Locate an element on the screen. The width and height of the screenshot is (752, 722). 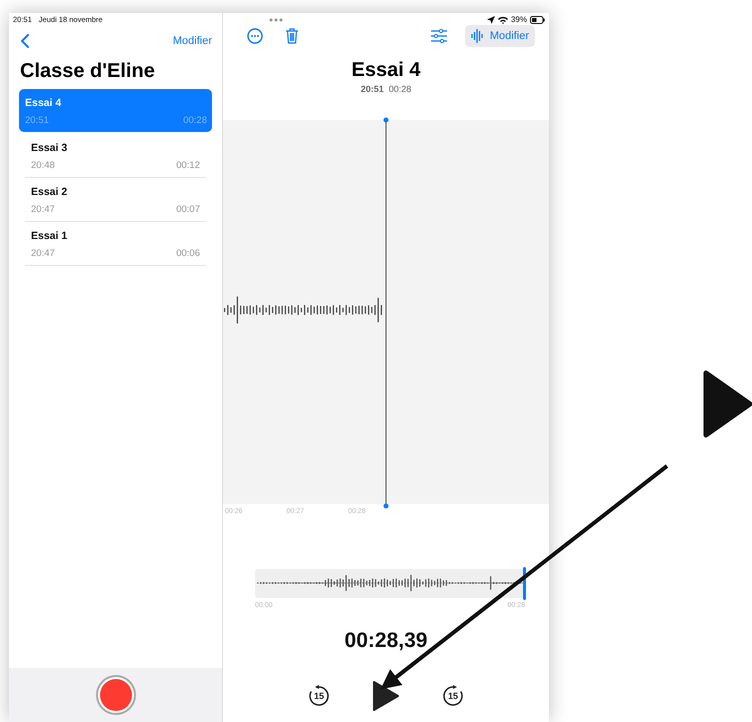
play-icon is located at coordinates (727, 404).